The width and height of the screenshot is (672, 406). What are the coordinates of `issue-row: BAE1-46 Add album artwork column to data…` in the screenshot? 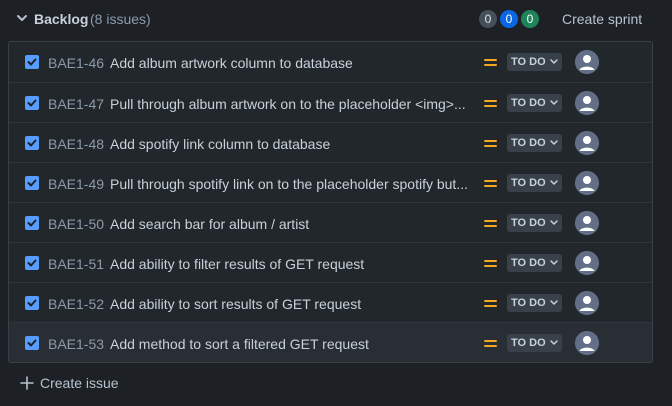 It's located at (330, 62).